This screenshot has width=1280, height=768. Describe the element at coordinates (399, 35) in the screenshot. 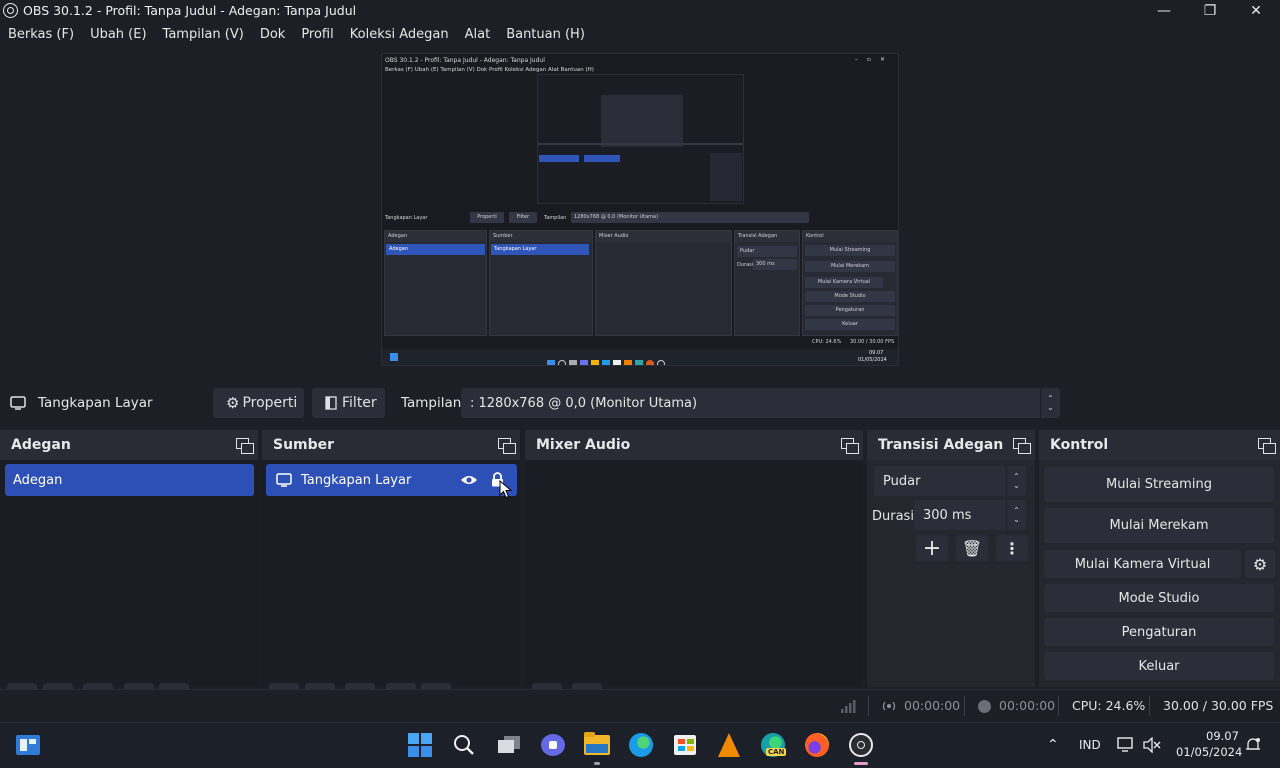

I see `menu-scene-collection: Koleksi Adegan` at that location.